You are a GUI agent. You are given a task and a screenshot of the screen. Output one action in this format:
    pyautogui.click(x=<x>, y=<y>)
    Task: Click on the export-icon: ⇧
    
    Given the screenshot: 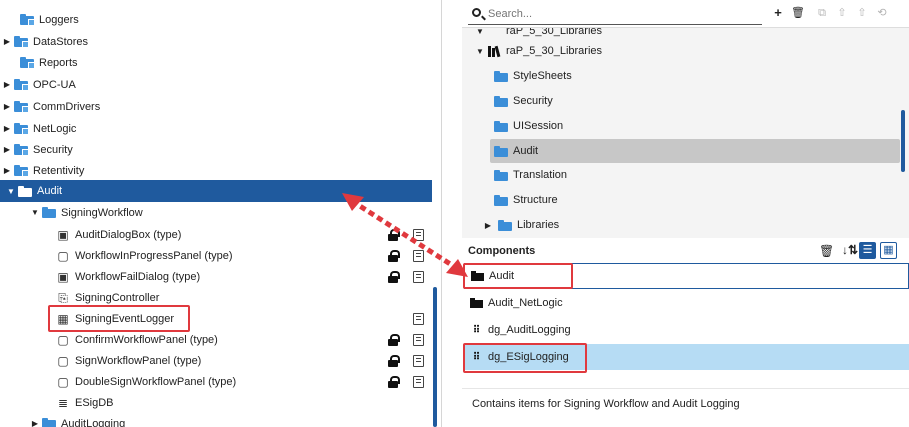 What is the action you would take?
    pyautogui.click(x=862, y=13)
    